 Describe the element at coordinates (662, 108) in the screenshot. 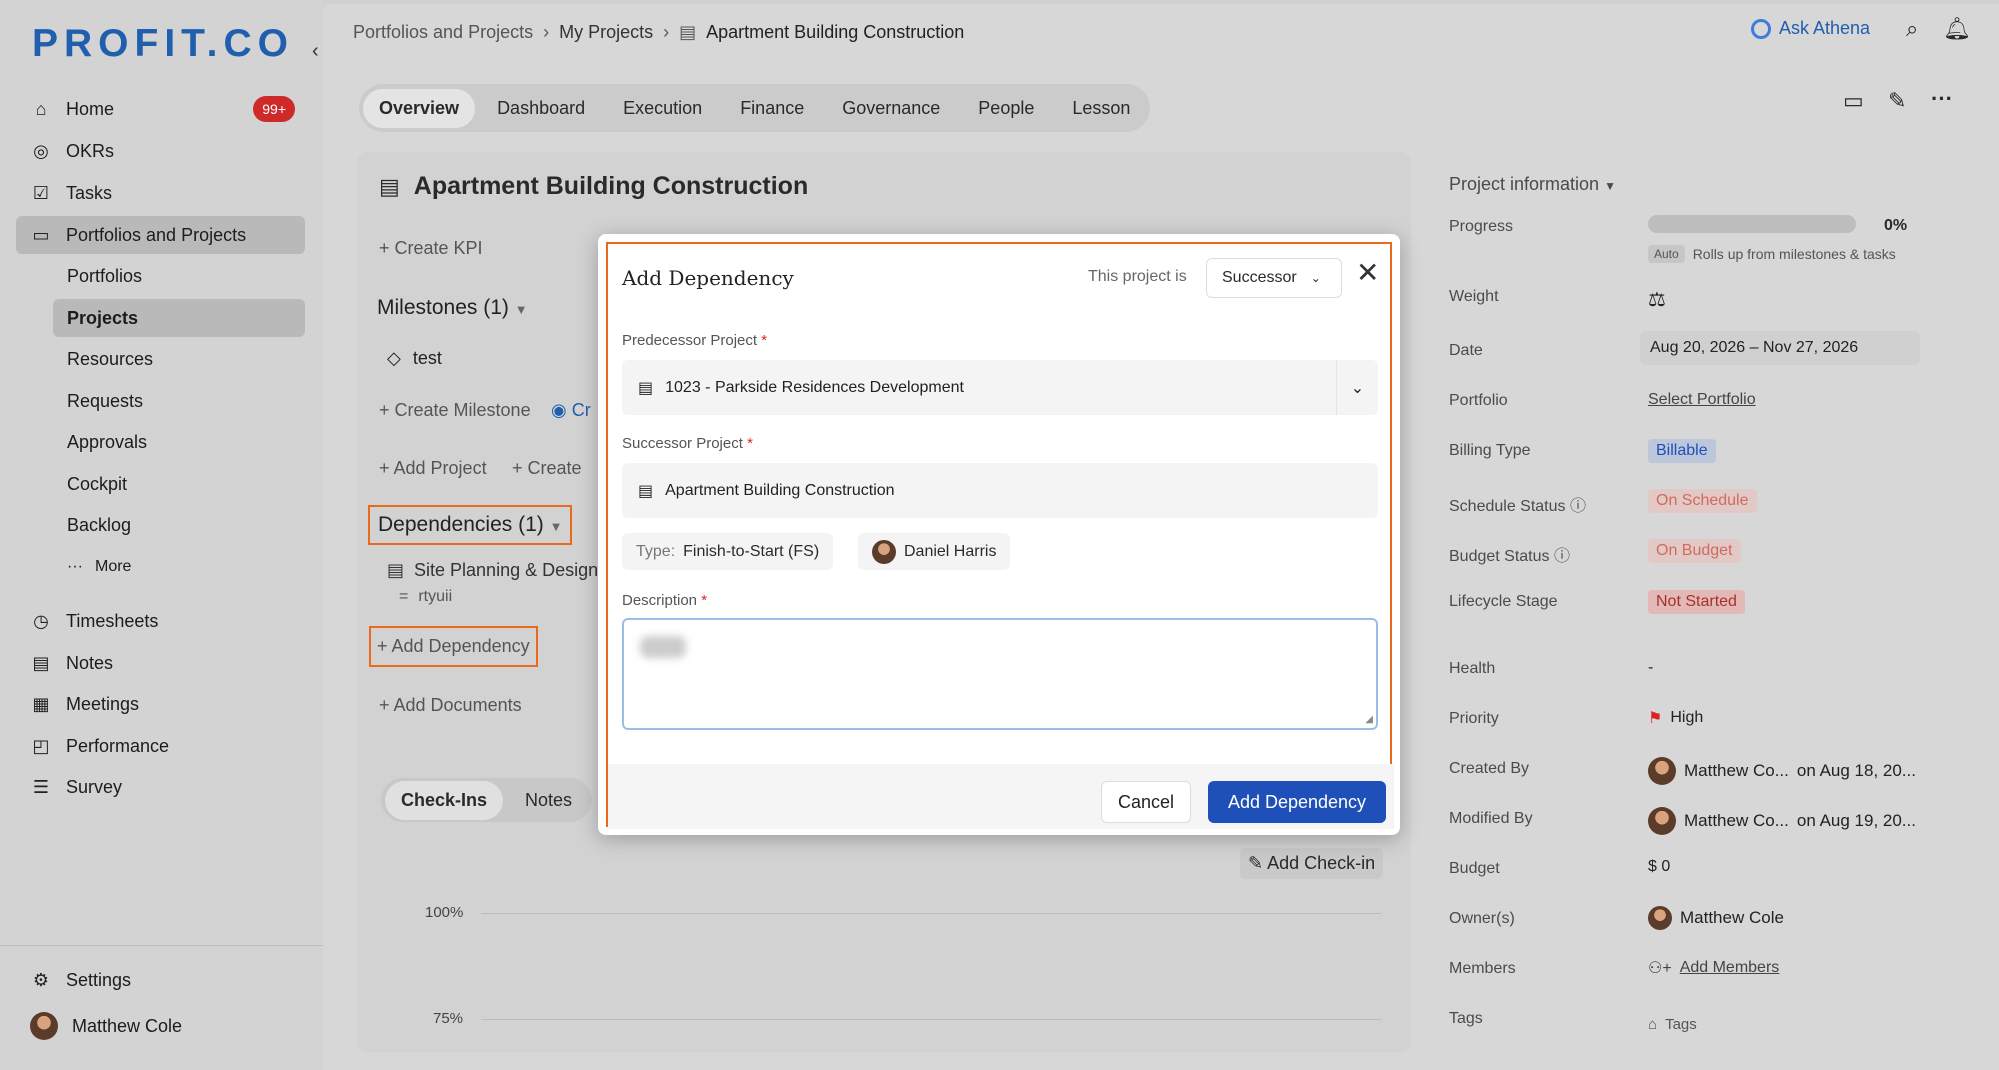

I see `tab-execution: Execution` at that location.